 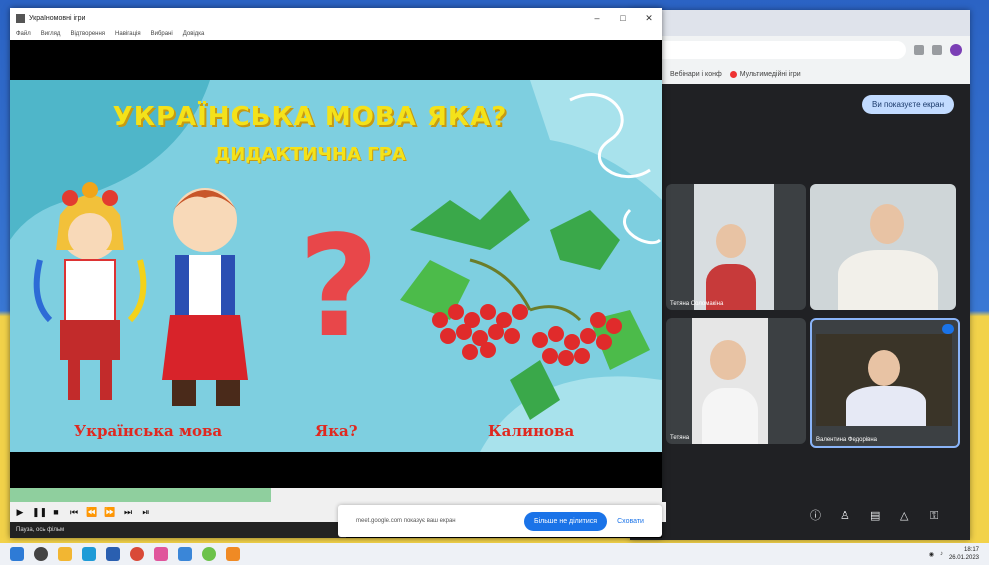 I want to click on bookmarks-bar: Вебінари і конф Мультимедійні ігри, so click(x=800, y=74).